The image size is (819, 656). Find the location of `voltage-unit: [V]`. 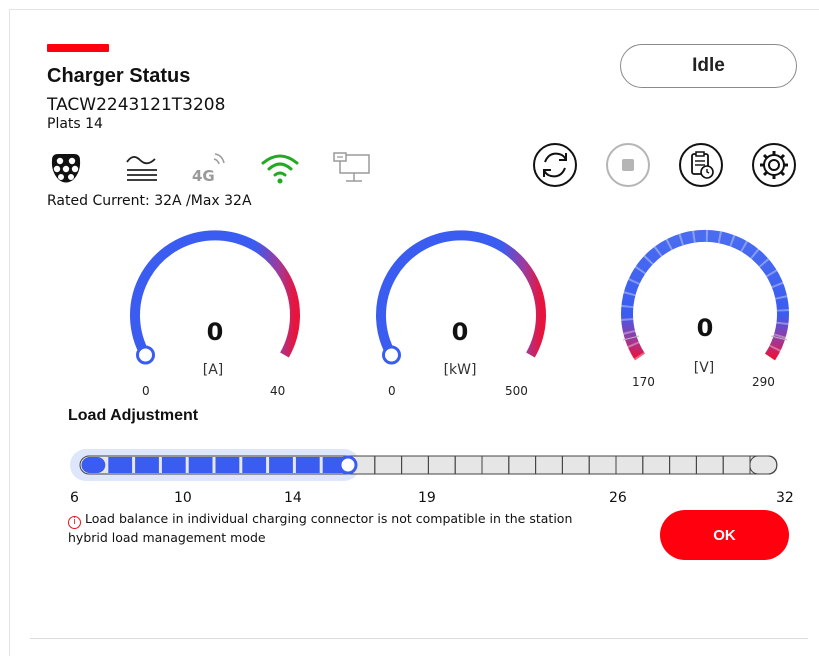

voltage-unit: [V] is located at coordinates (704, 368).